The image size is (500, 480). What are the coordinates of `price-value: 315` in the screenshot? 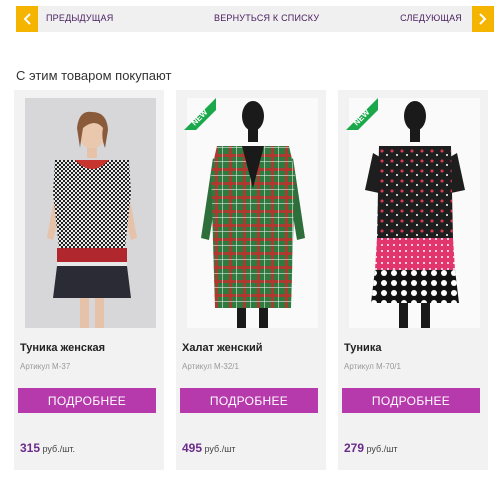 It's located at (30, 448).